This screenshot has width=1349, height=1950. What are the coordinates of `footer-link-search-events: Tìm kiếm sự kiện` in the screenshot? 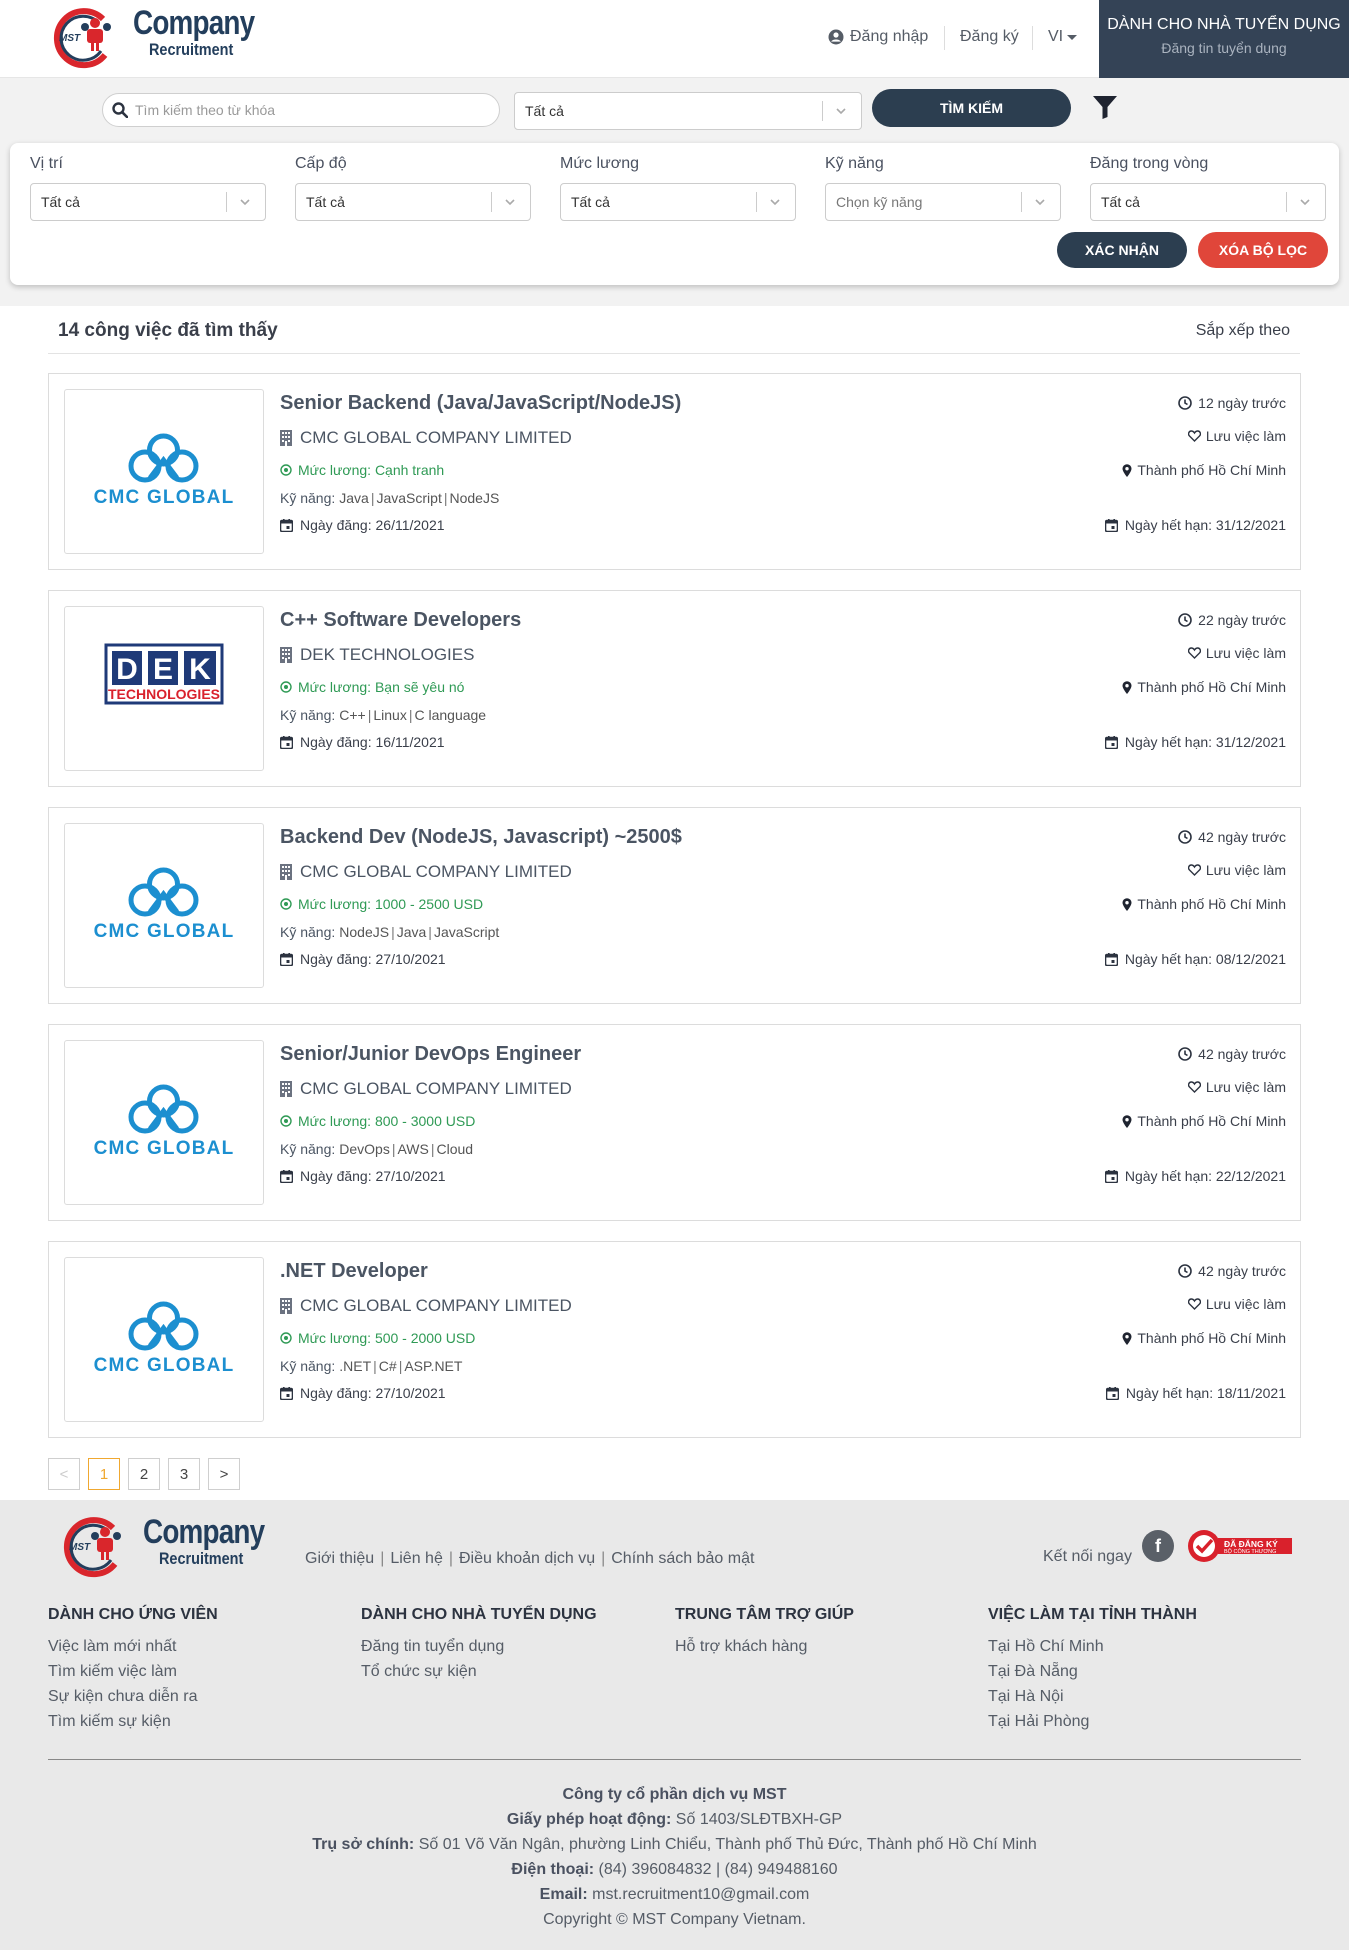 It's located at (133, 1721).